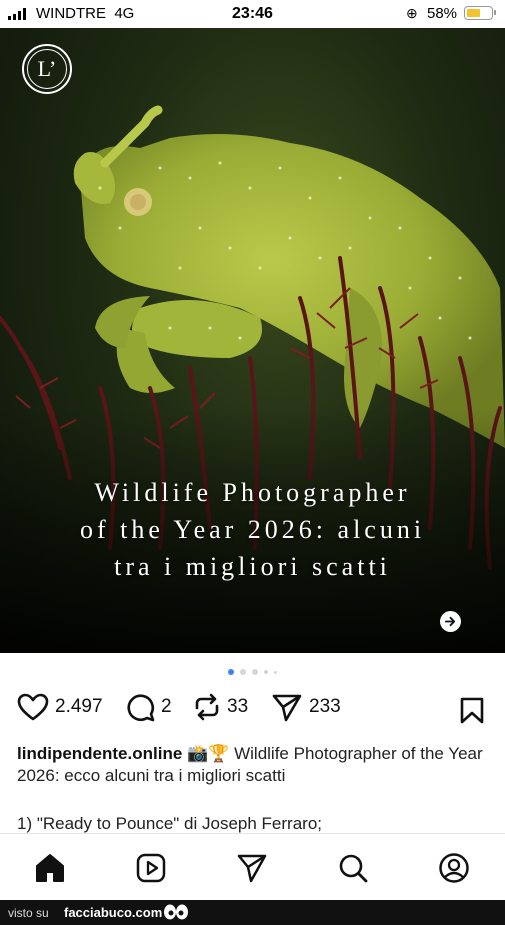 The width and height of the screenshot is (505, 925). I want to click on repost-button: 33, so click(220, 707).